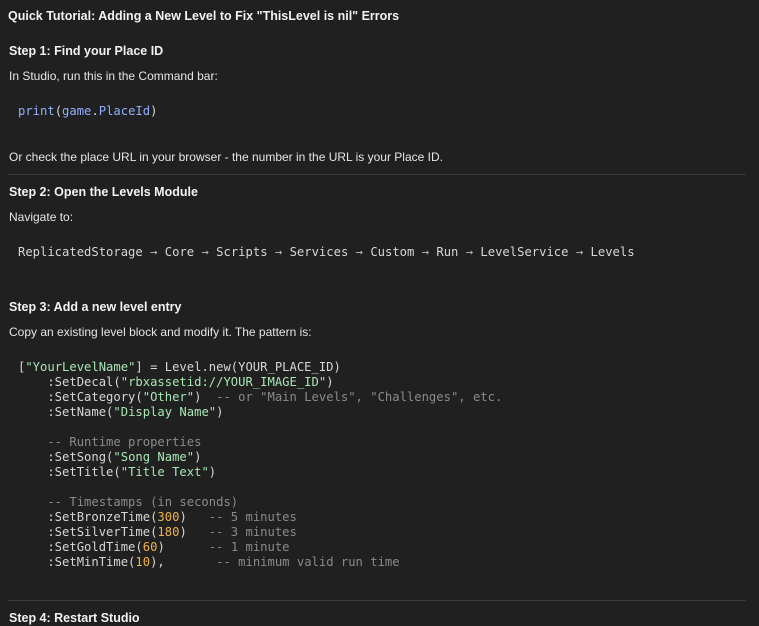 This screenshot has height=626, width=759. What do you see at coordinates (128, 502) in the screenshot?
I see `code-comment: -- Timestamps (in seconds)` at bounding box center [128, 502].